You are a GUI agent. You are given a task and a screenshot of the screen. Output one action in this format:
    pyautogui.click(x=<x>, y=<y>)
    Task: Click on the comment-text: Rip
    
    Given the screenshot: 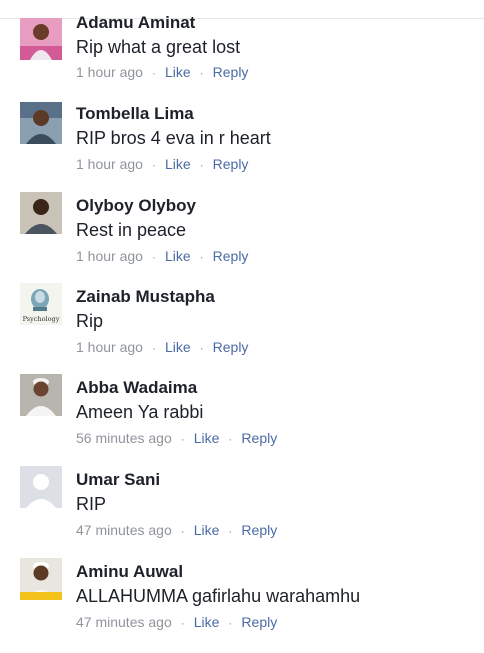 What is the action you would take?
    pyautogui.click(x=90, y=321)
    